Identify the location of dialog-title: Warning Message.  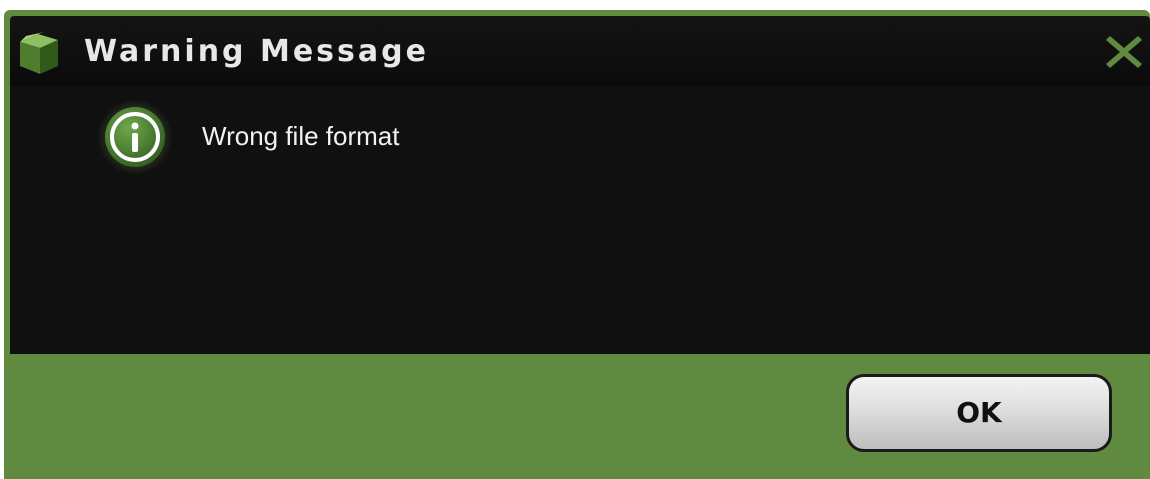
(256, 51).